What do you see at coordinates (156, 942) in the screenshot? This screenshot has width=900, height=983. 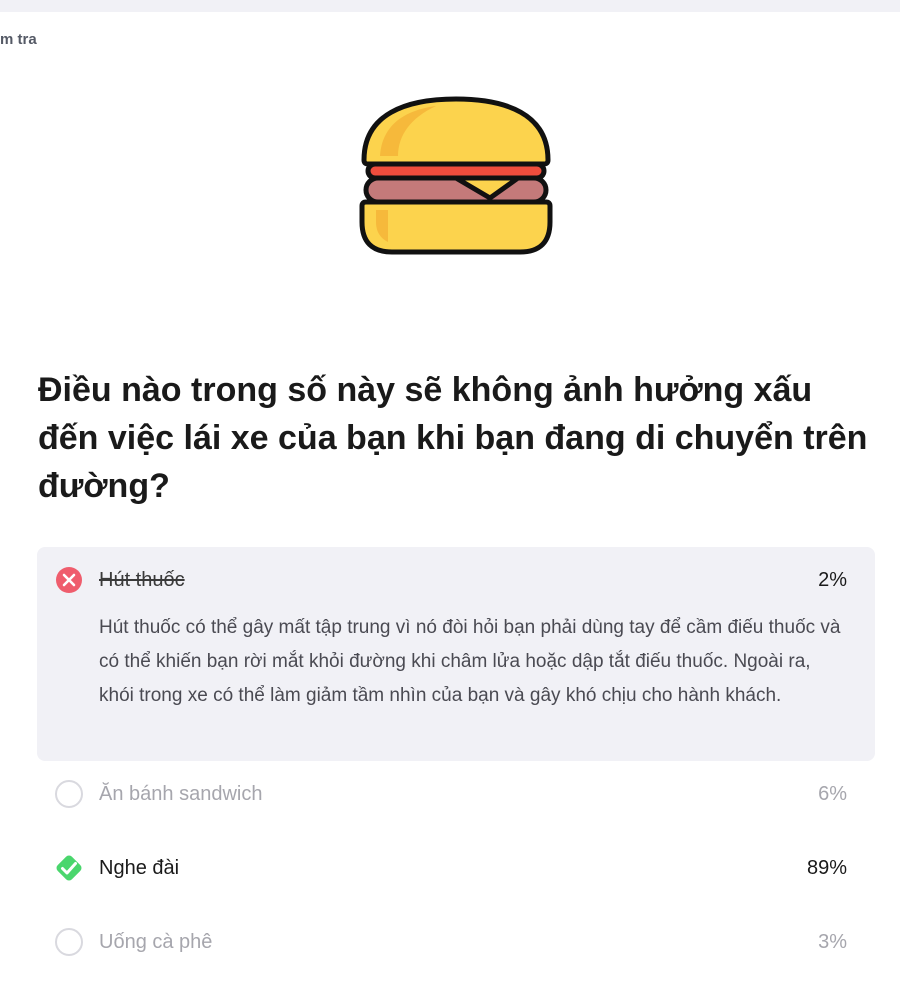 I see `answer-label: Uống cà phê` at bounding box center [156, 942].